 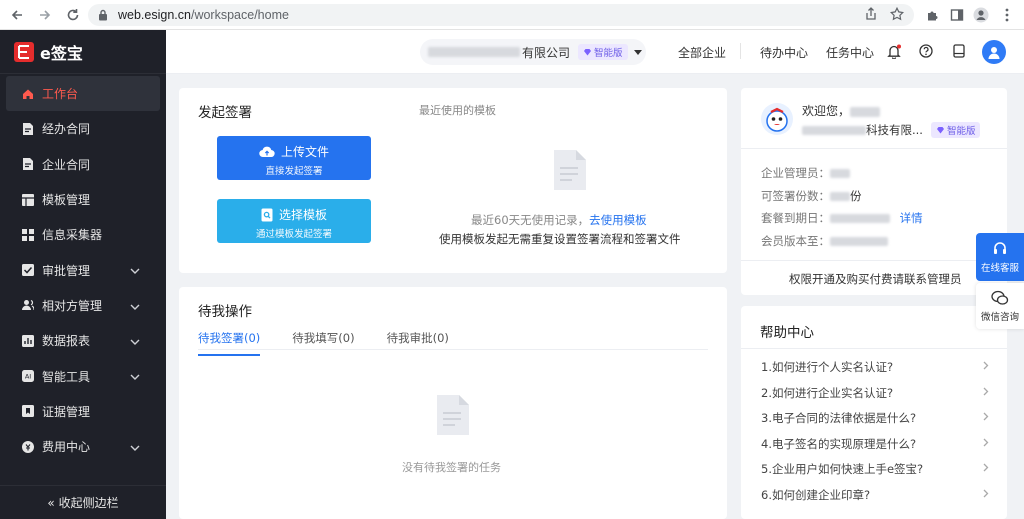 What do you see at coordinates (874, 148) in the screenshot?
I see `welcome-divider` at bounding box center [874, 148].